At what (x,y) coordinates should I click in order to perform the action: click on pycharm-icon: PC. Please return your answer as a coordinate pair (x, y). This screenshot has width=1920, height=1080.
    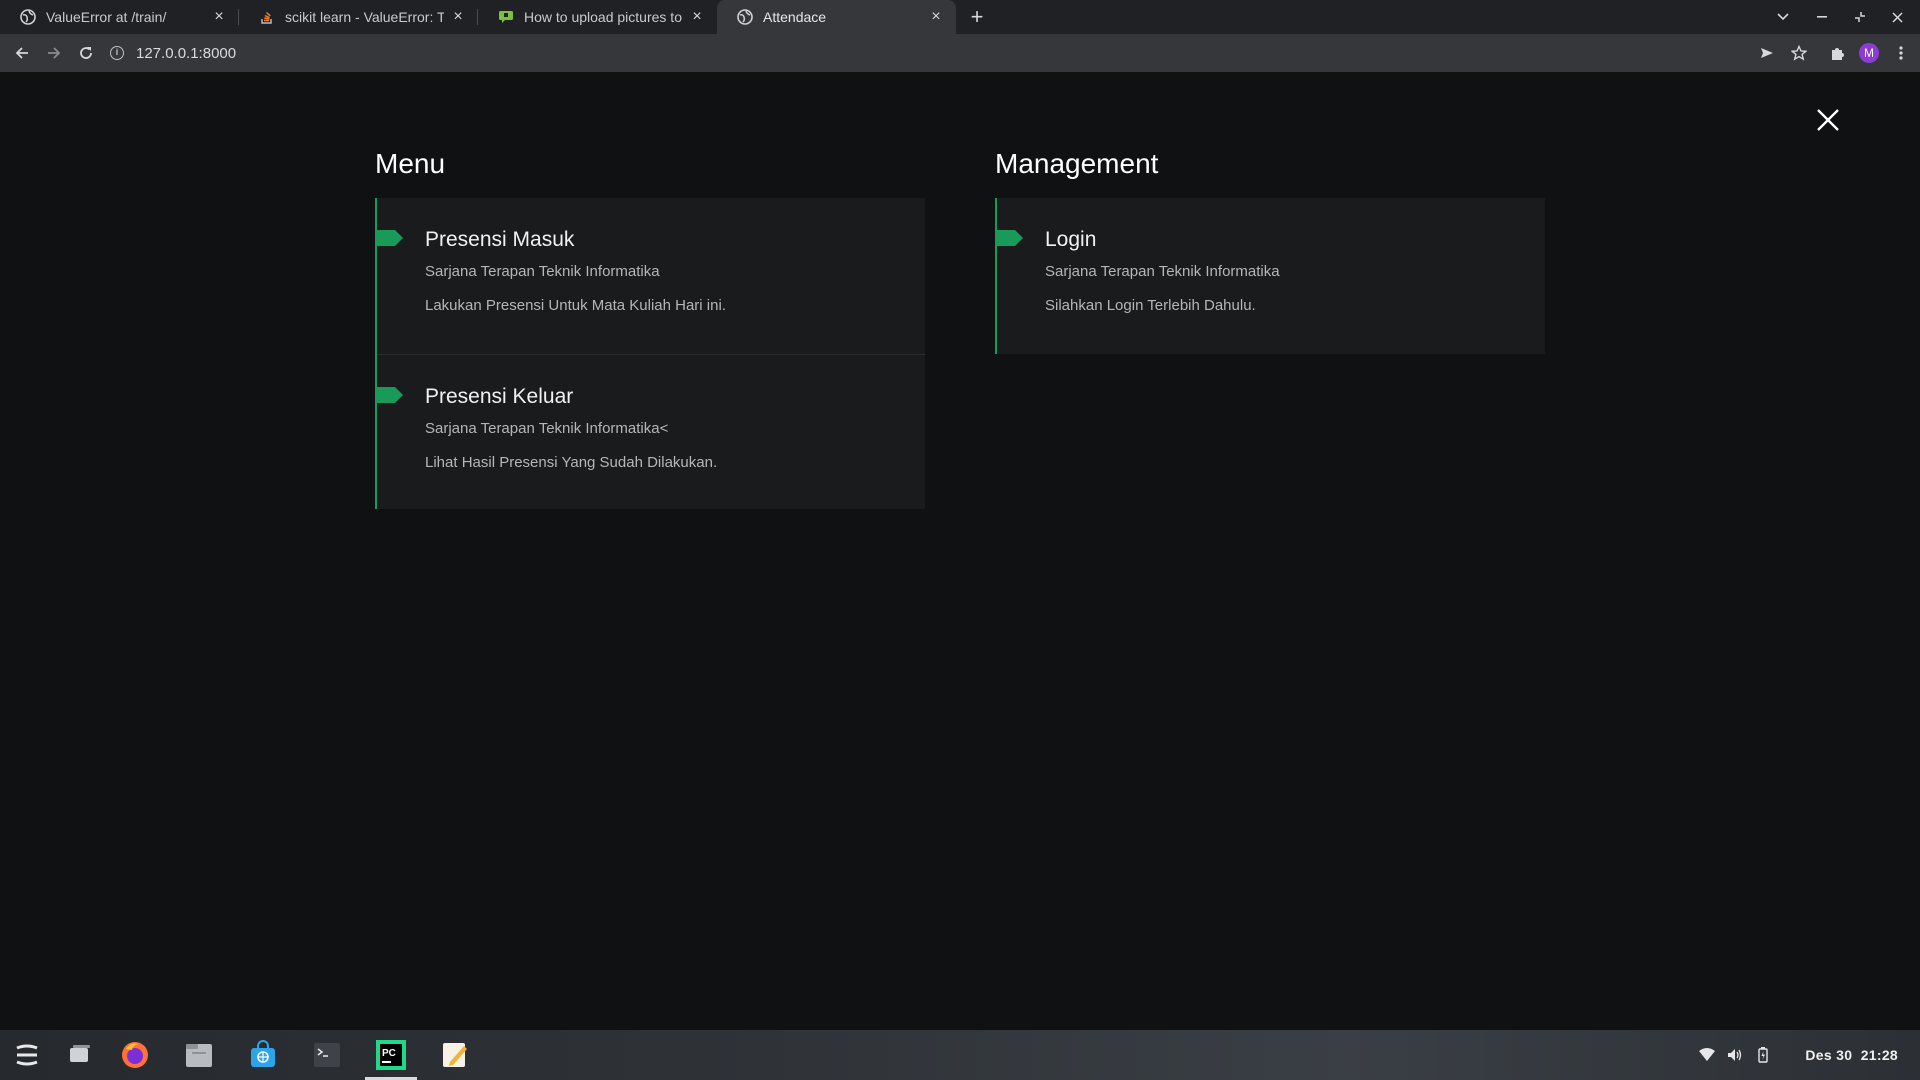
    Looking at the image, I should click on (391, 1058).